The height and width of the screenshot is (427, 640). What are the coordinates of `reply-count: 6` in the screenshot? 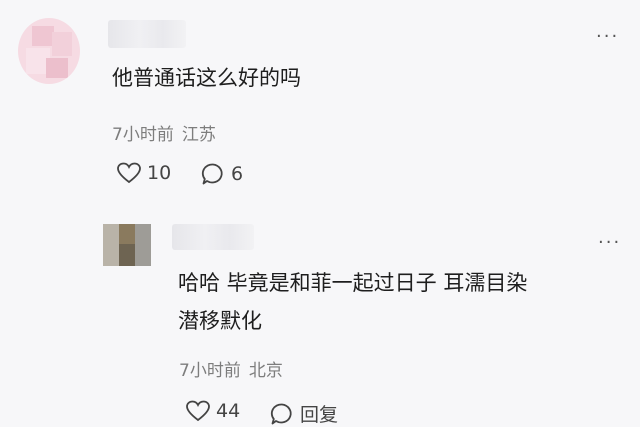 It's located at (237, 174).